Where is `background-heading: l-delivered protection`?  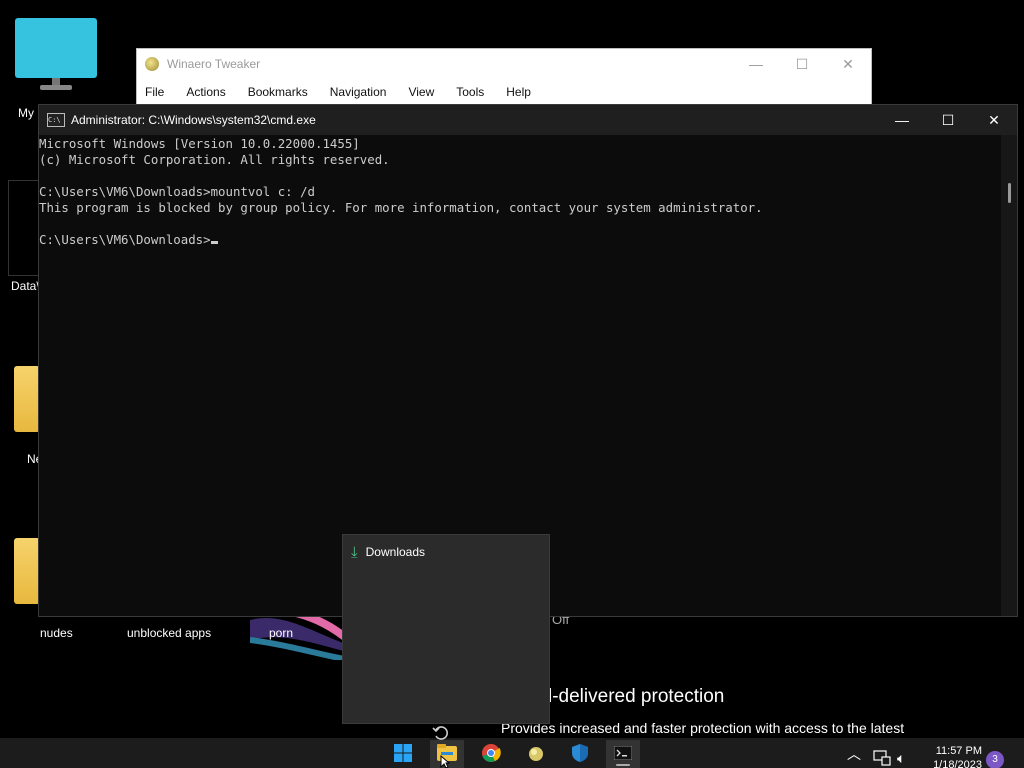 background-heading: l-delivered protection is located at coordinates (636, 696).